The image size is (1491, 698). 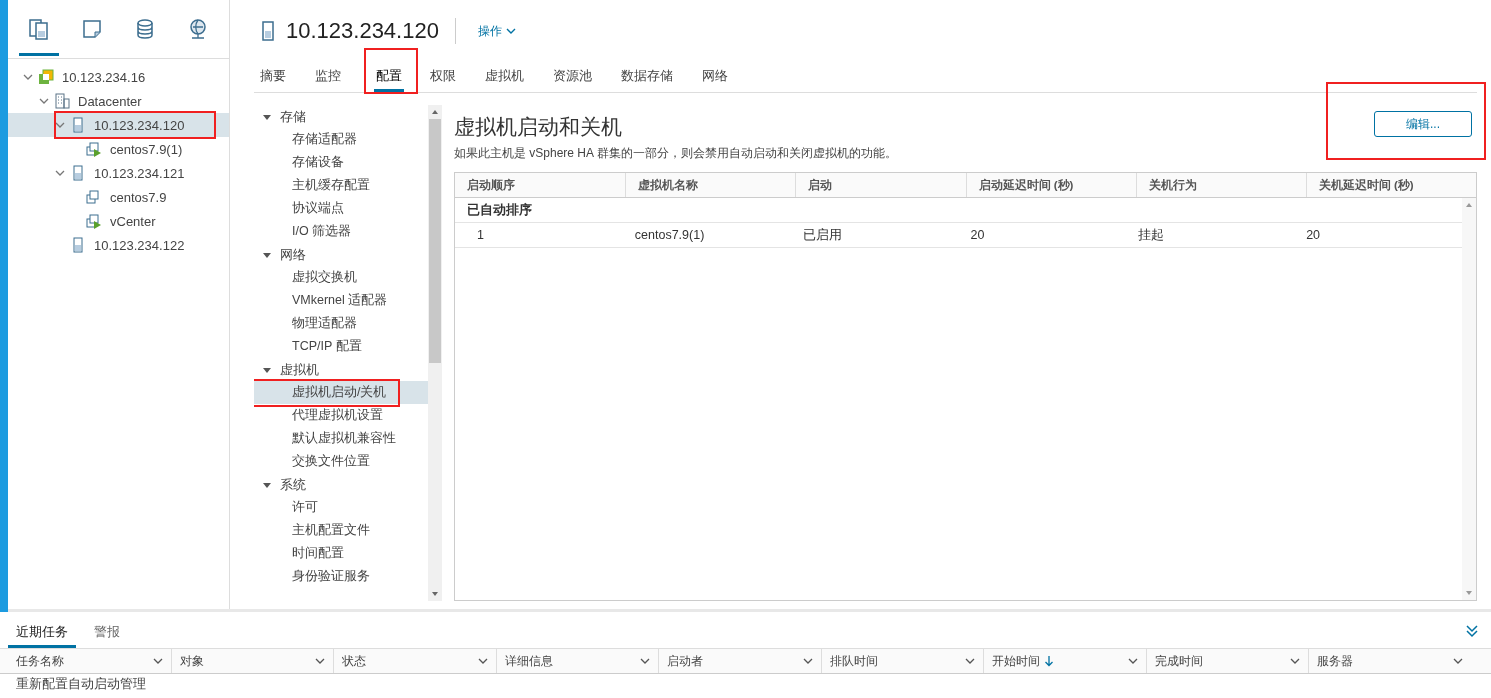 What do you see at coordinates (354, 661) in the screenshot?
I see `column-header: 状态` at bounding box center [354, 661].